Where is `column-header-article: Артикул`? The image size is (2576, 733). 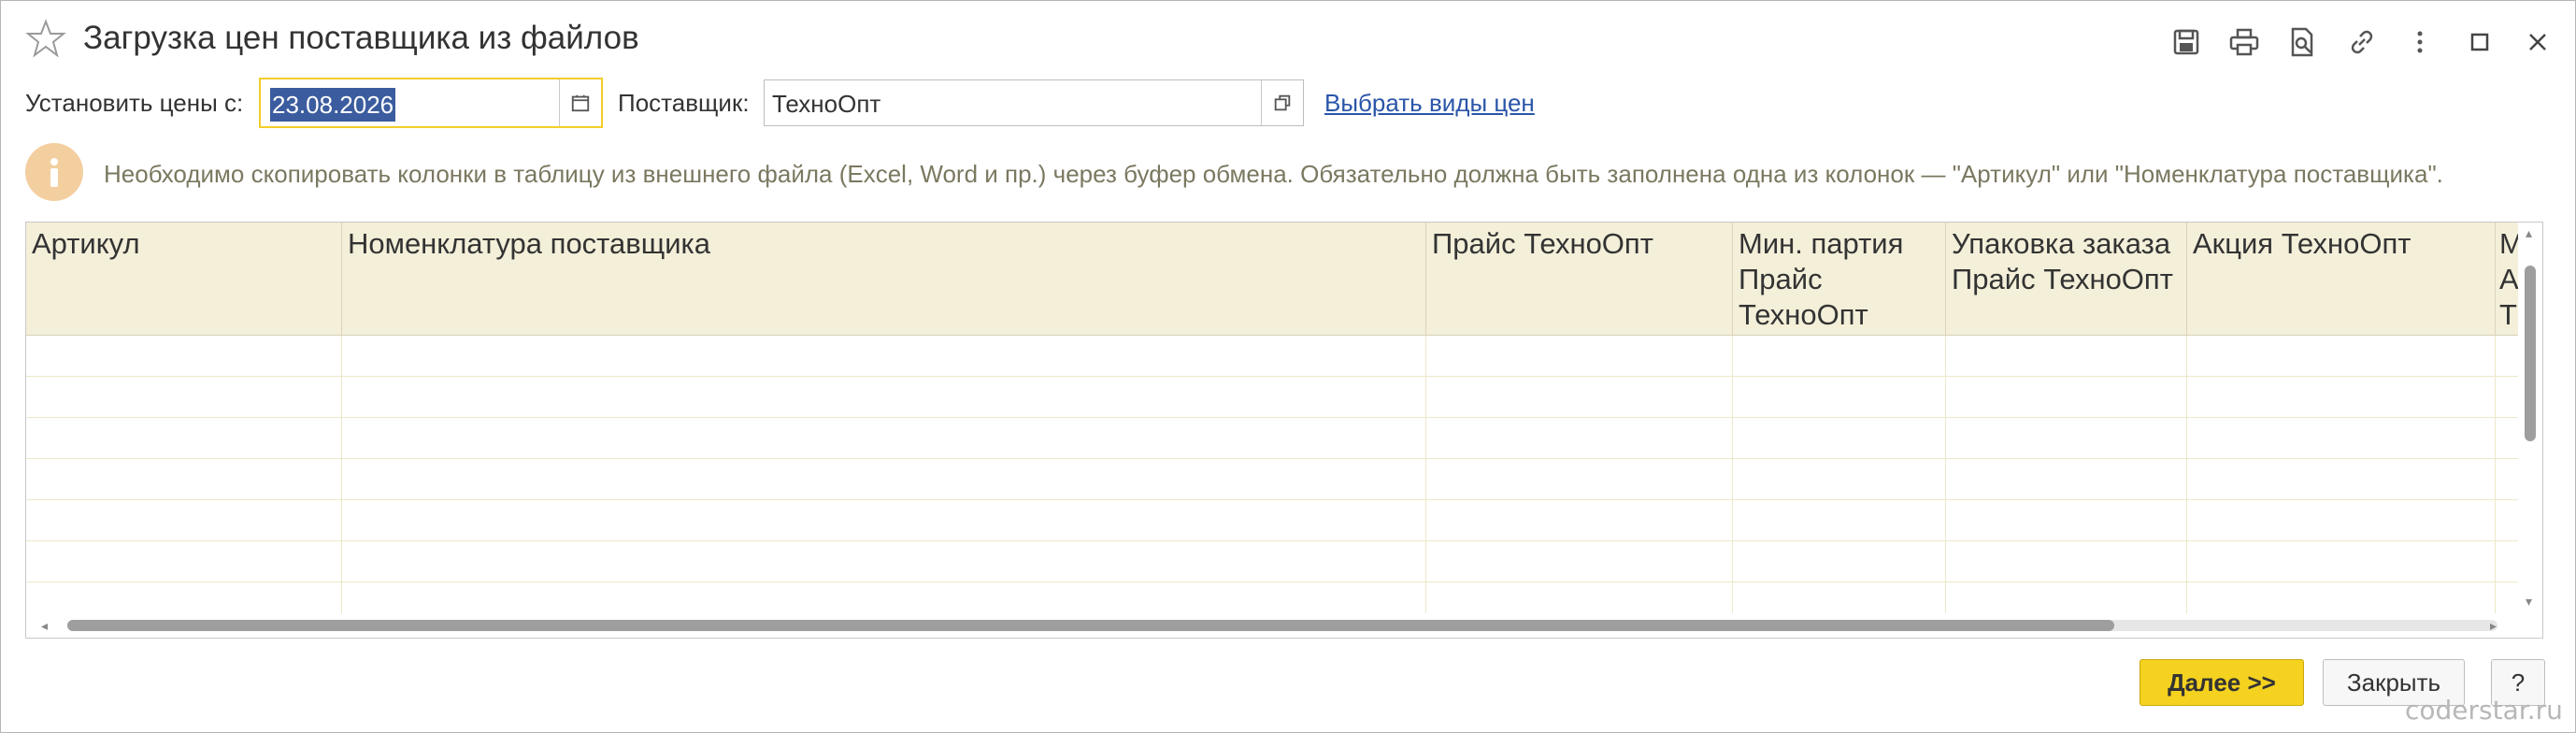
column-header-article: Артикул is located at coordinates (184, 279).